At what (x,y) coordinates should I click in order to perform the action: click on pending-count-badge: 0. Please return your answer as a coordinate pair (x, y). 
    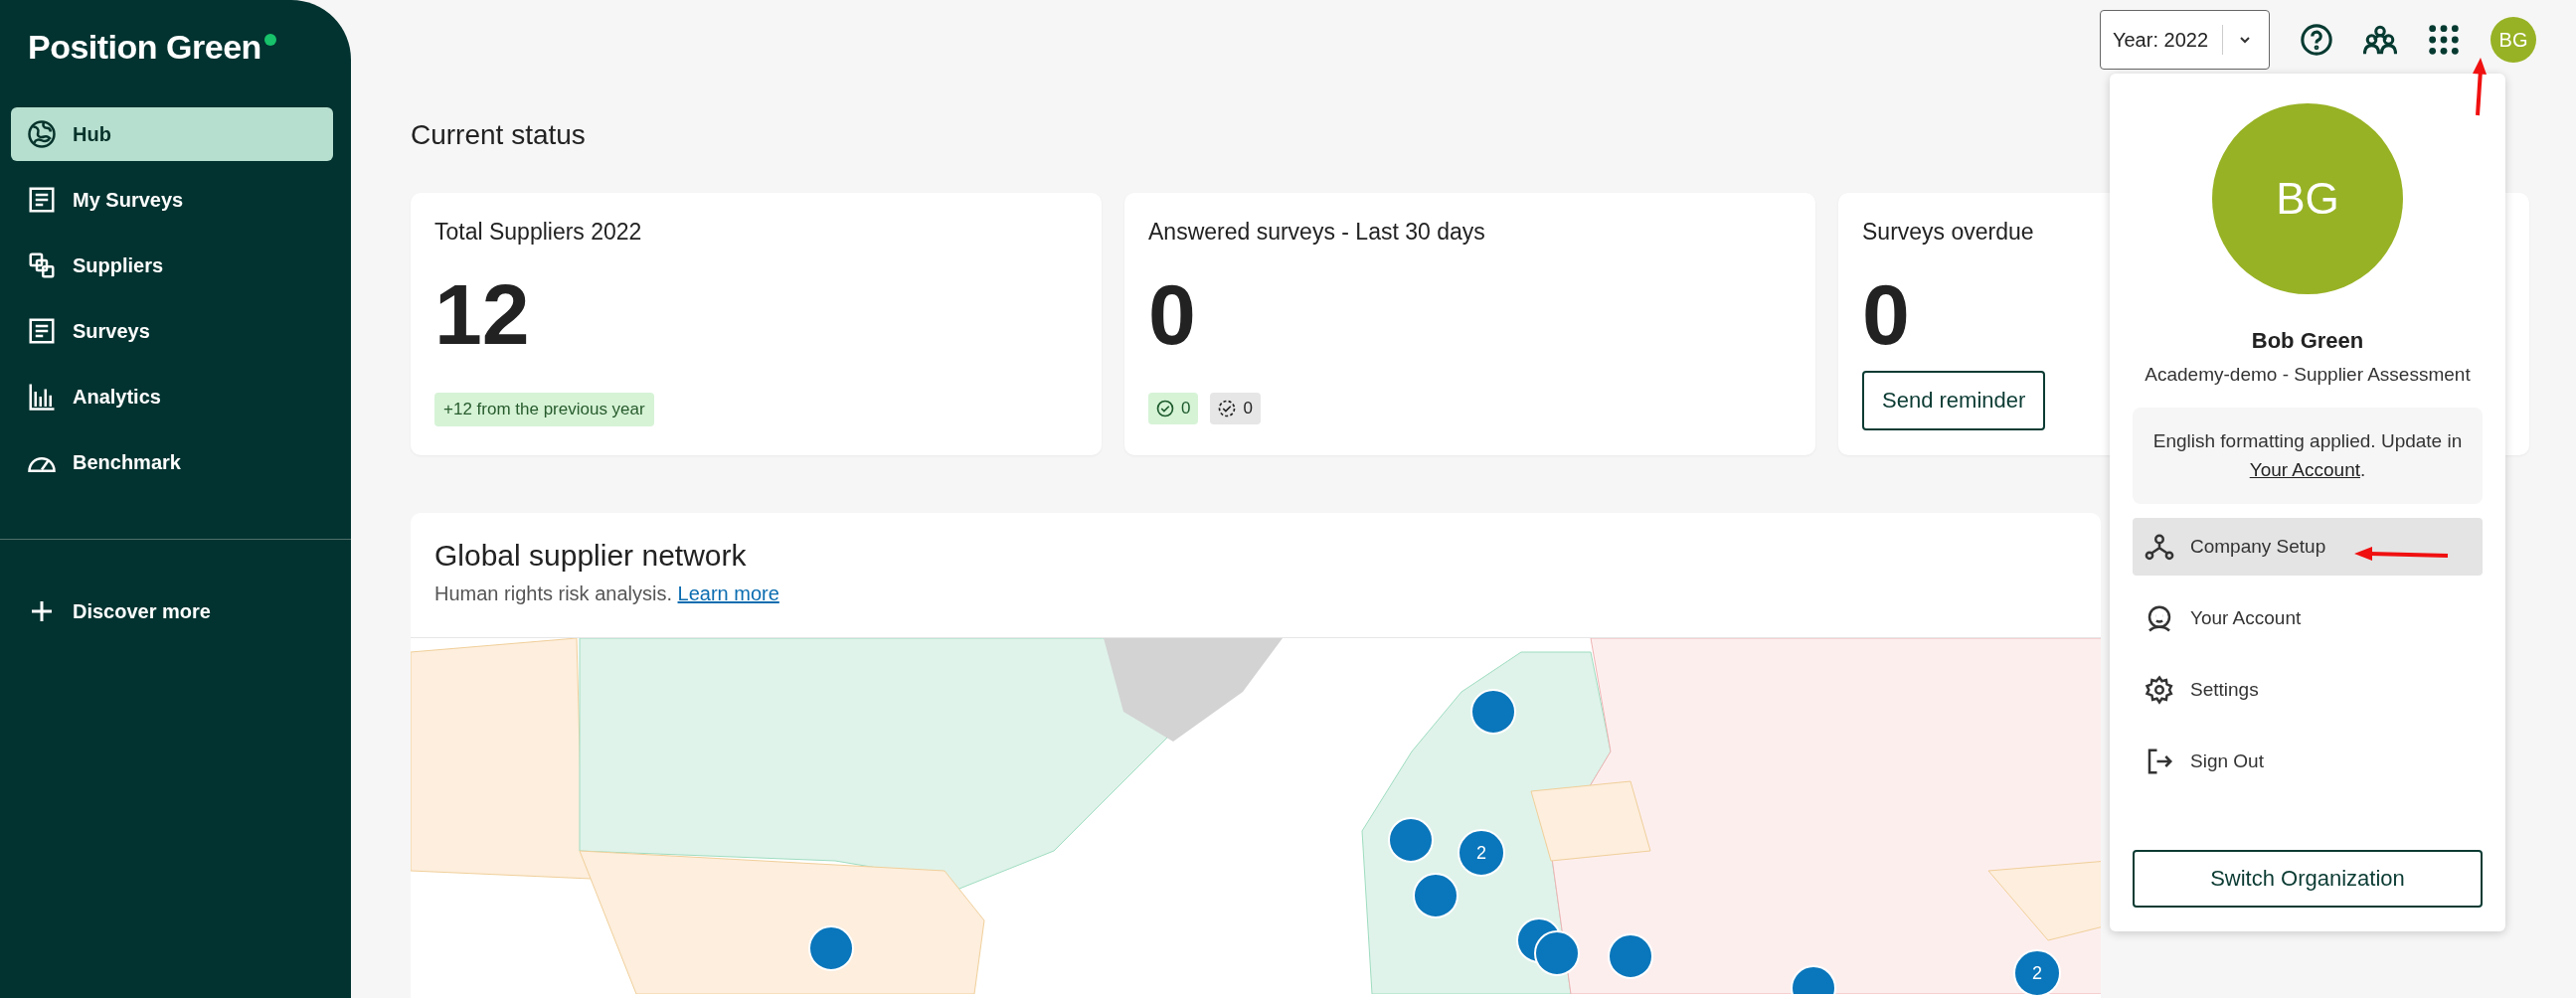
    Looking at the image, I should click on (1235, 408).